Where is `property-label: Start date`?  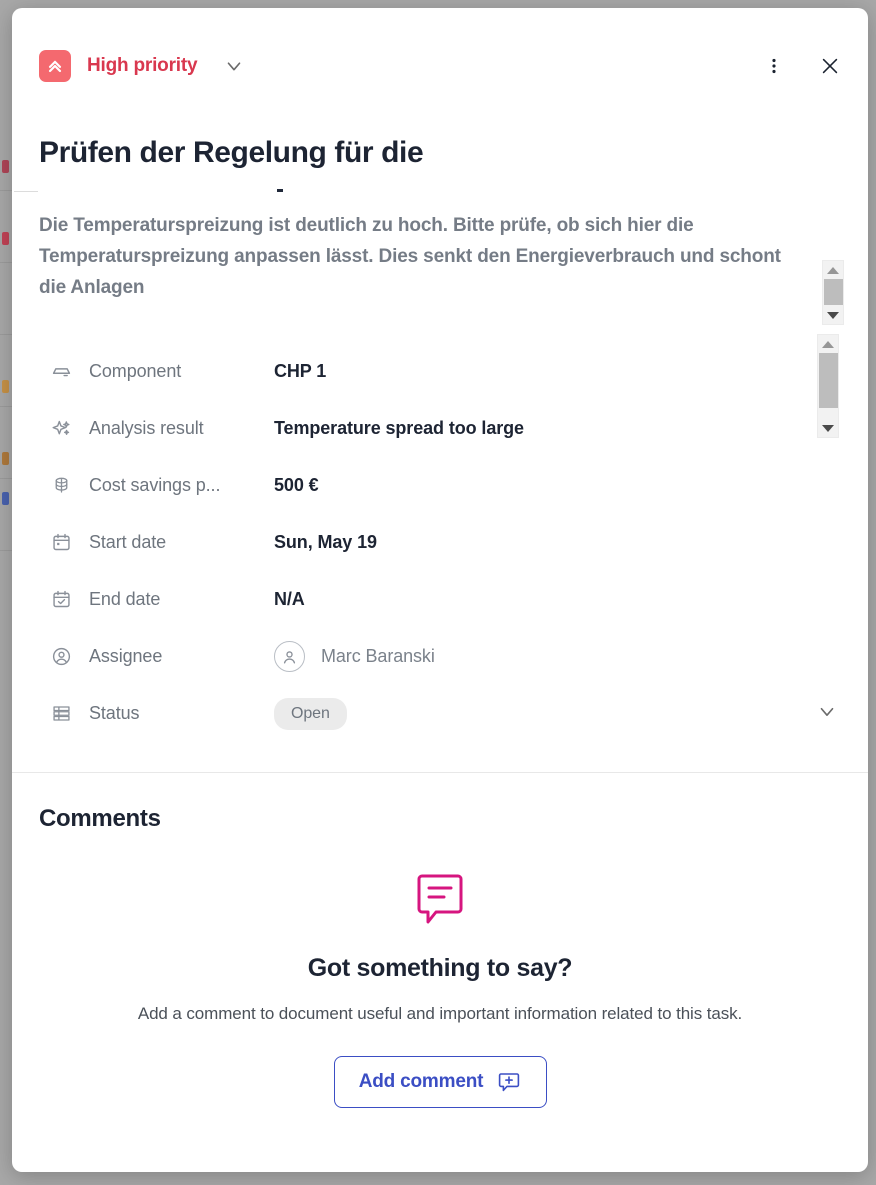 property-label: Start date is located at coordinates (128, 542).